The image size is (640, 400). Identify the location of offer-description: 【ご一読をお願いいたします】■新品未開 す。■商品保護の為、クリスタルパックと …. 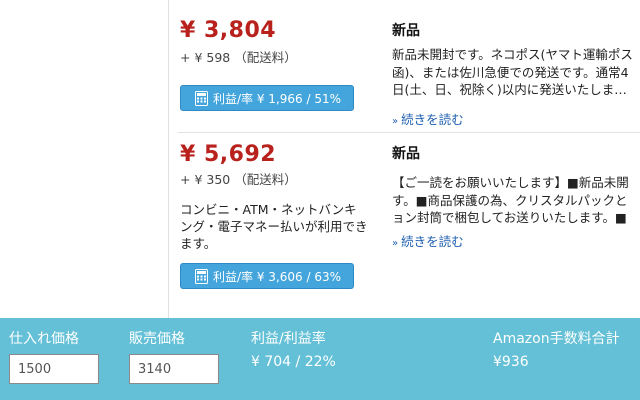
(516, 200).